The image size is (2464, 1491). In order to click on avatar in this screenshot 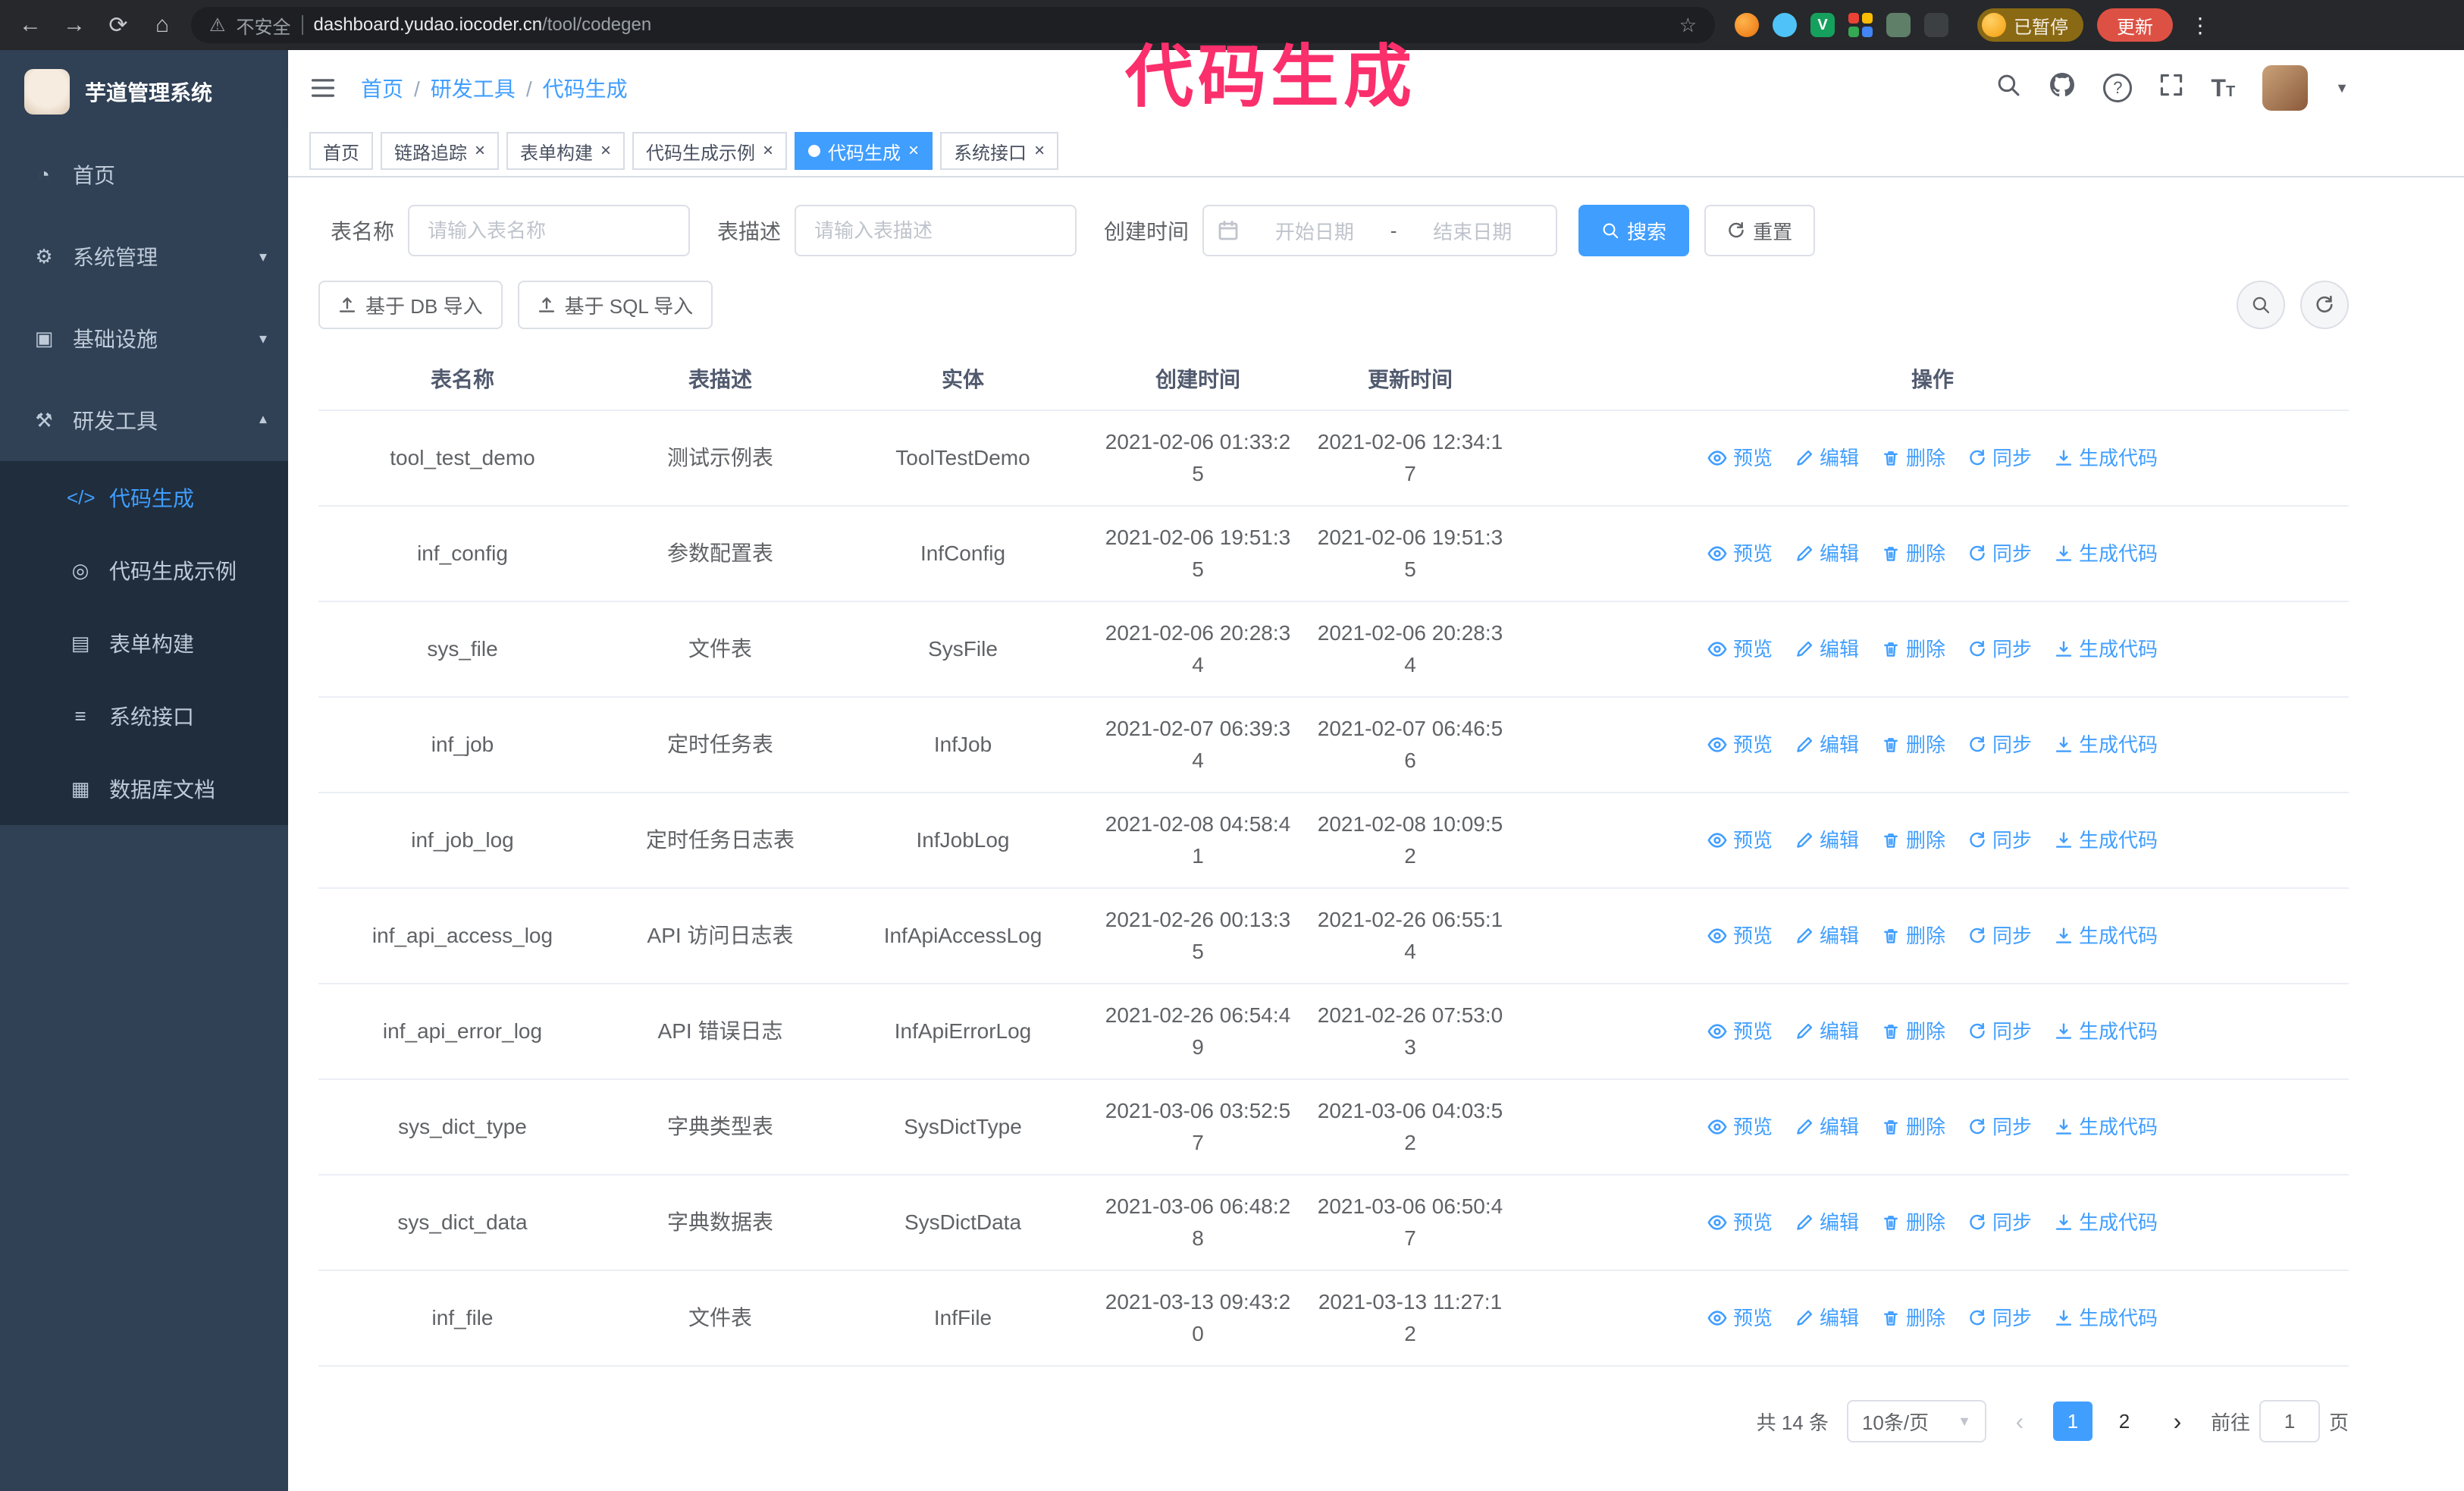, I will do `click(2285, 88)`.